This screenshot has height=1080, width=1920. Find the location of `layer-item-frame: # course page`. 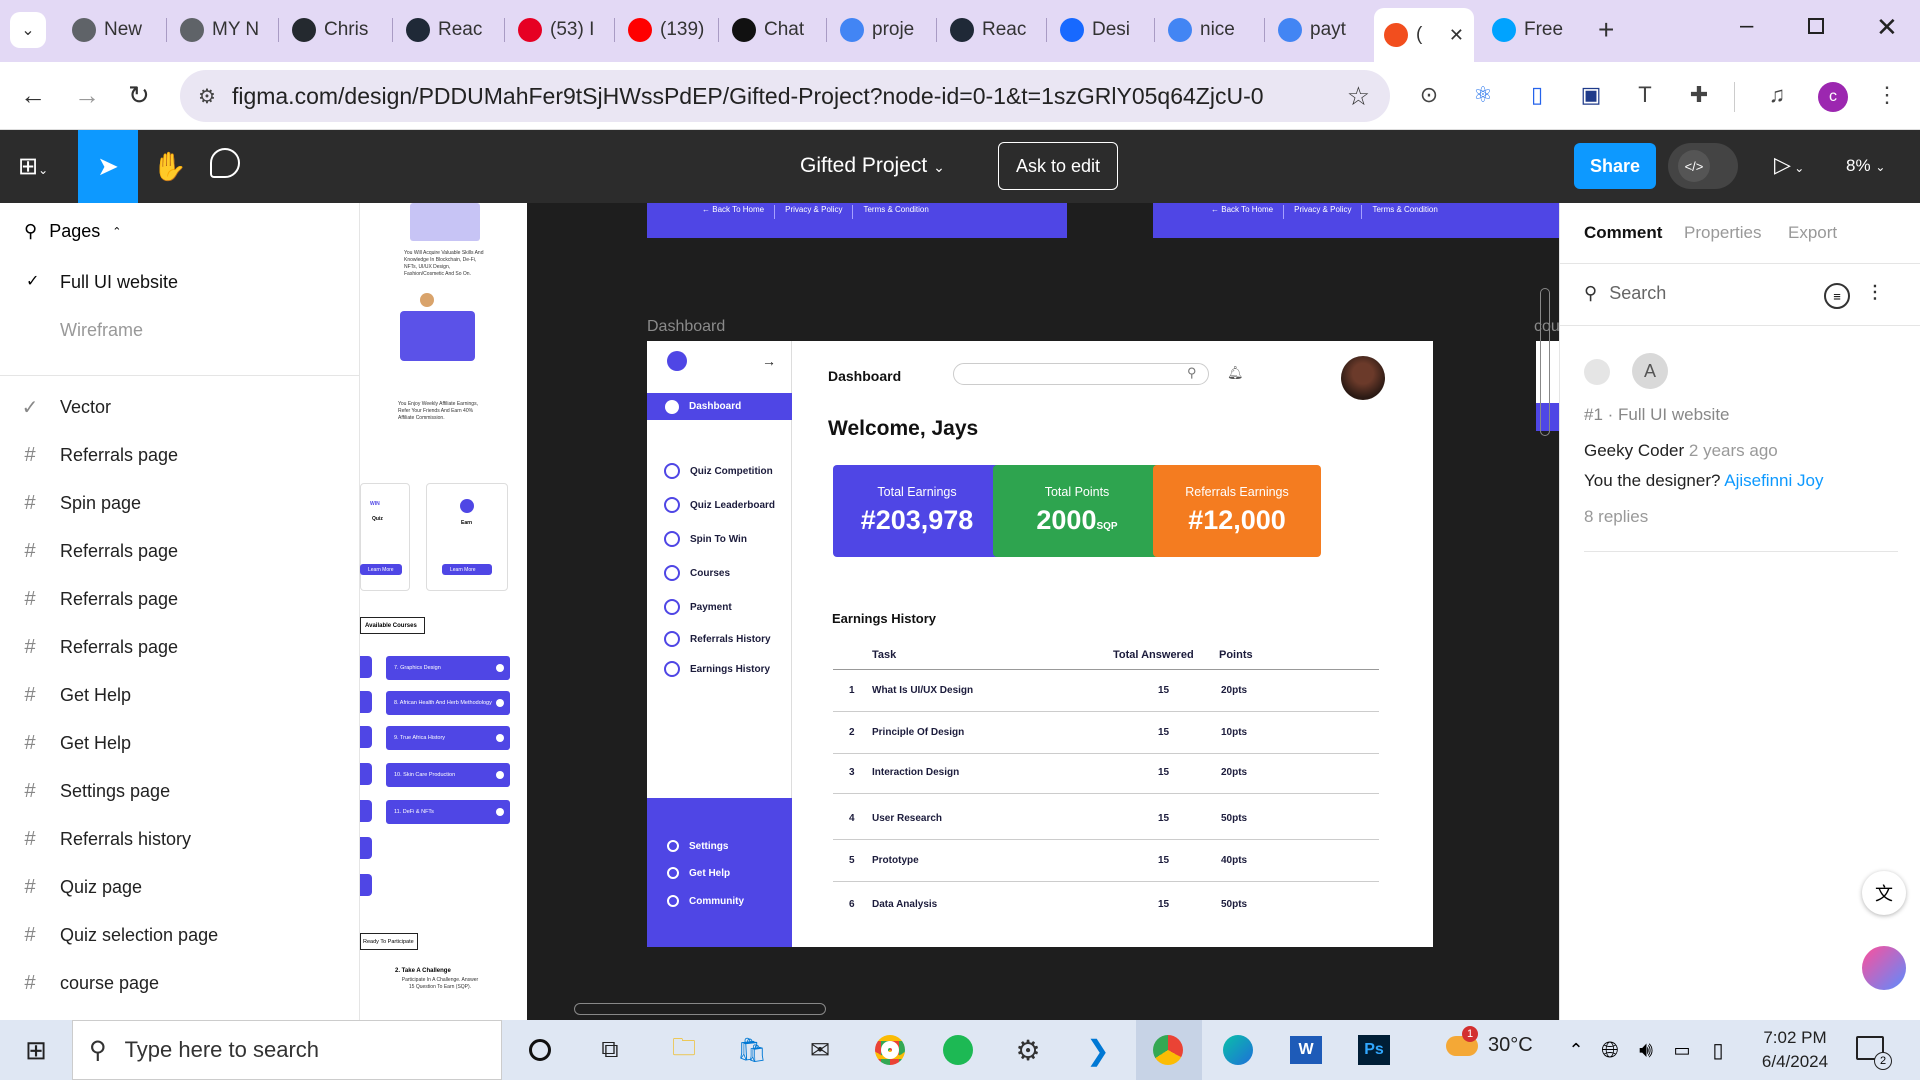

layer-item-frame: # course page is located at coordinates (179, 983).